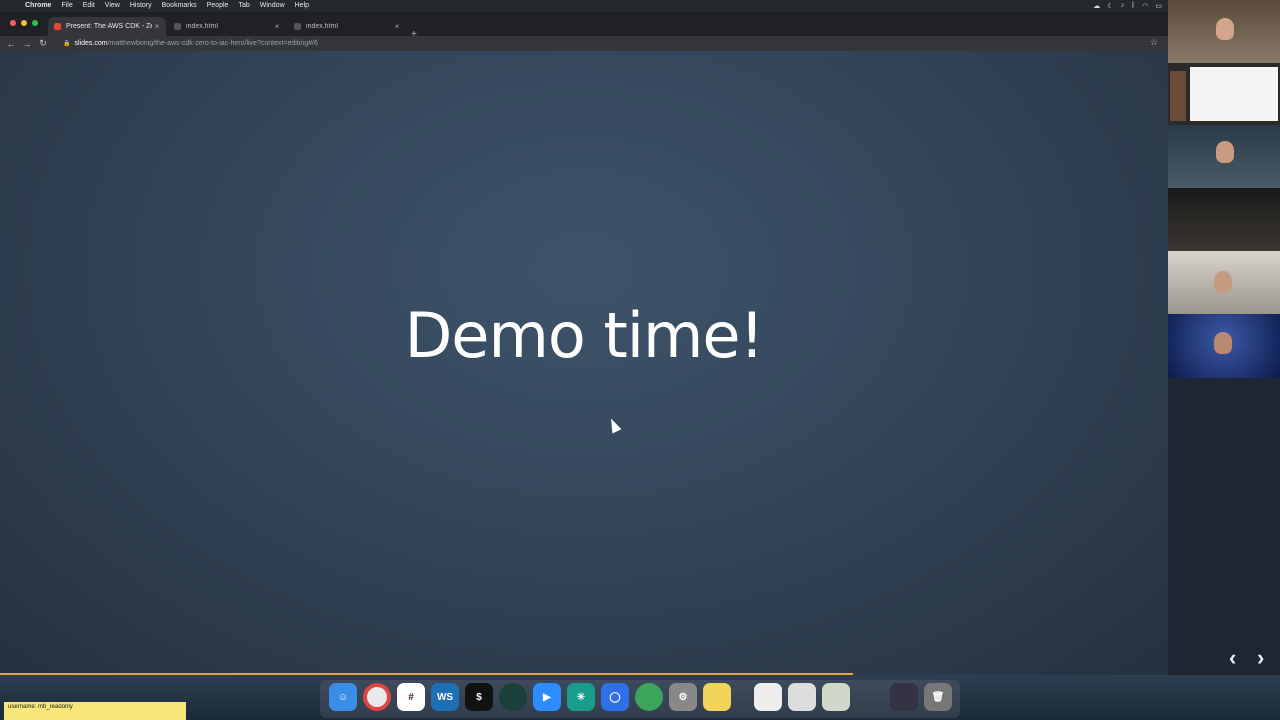 This screenshot has width=1280, height=720. I want to click on minimize-window-button, so click(24, 23).